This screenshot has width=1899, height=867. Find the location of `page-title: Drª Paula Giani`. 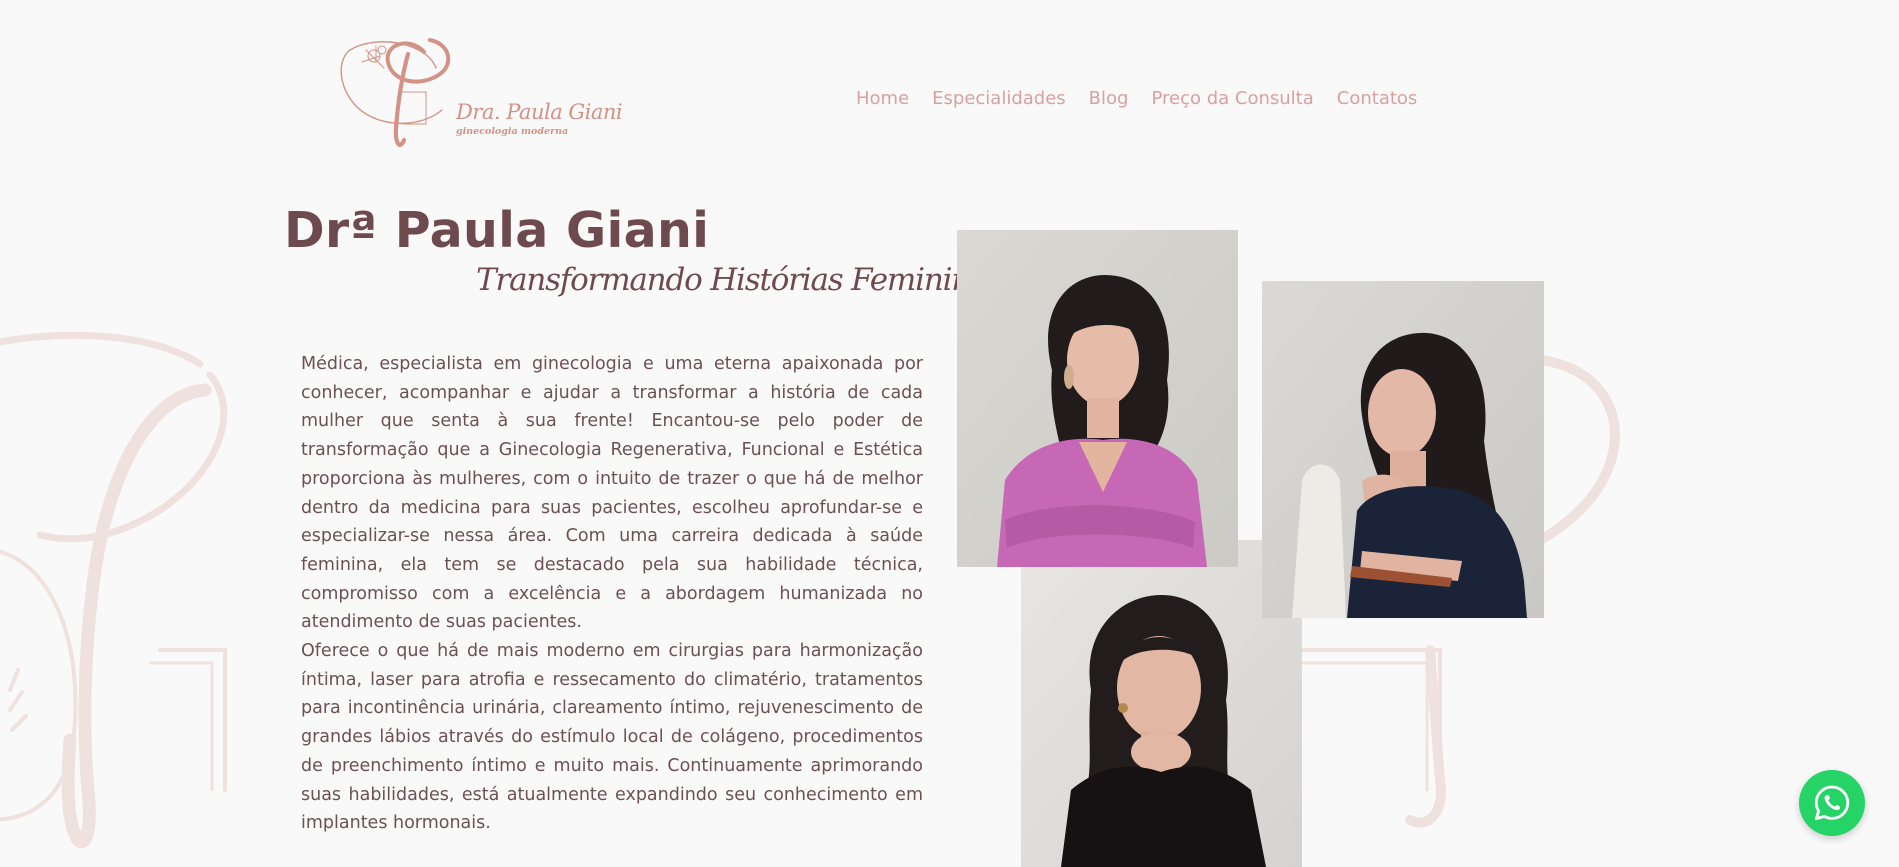

page-title: Drª Paula Giani is located at coordinates (497, 230).